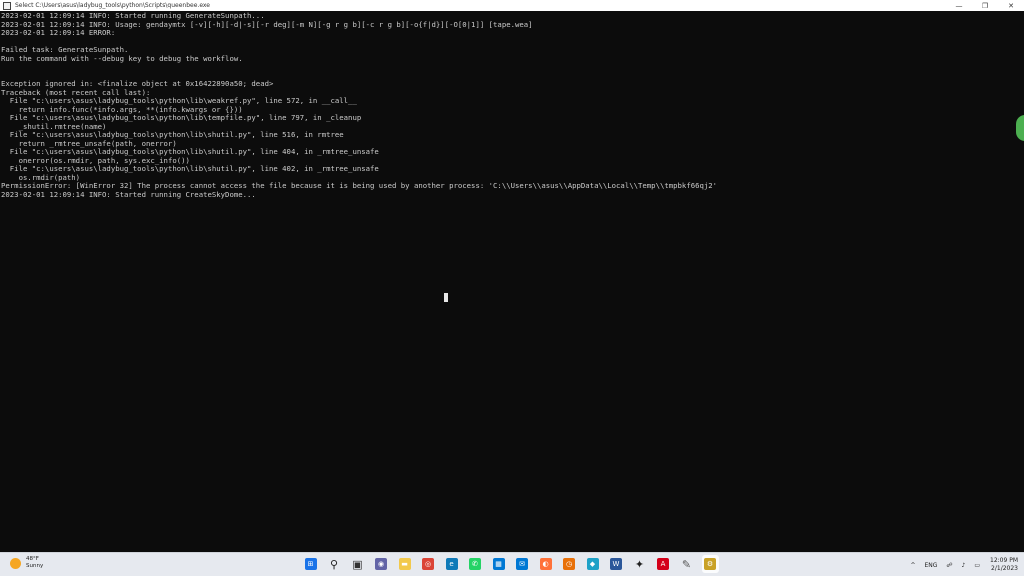  Describe the element at coordinates (35, 566) in the screenshot. I see `weather-condition: Sunny` at that location.